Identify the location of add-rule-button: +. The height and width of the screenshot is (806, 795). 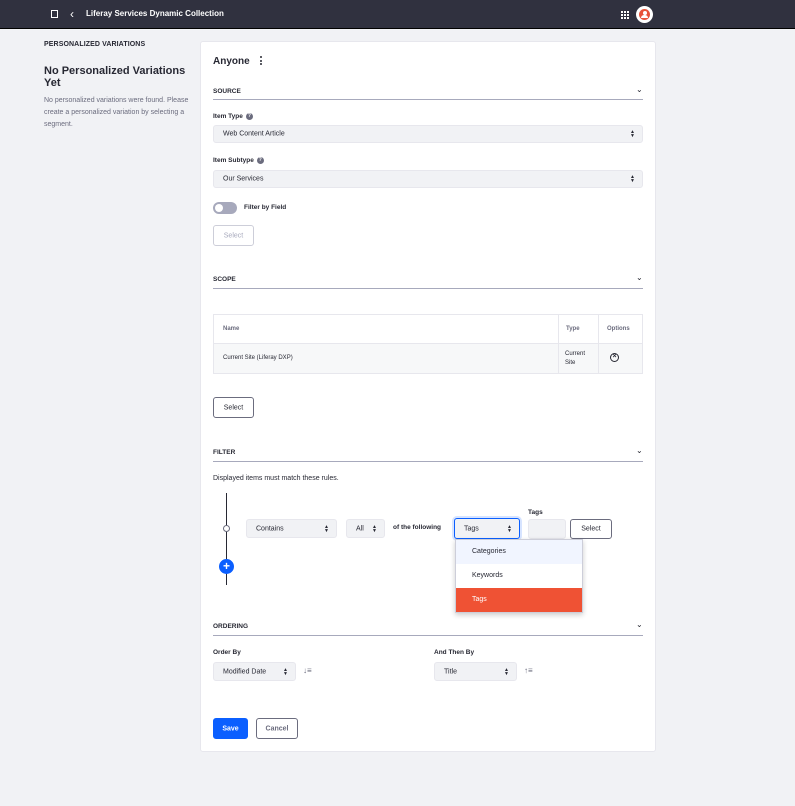
(226, 566).